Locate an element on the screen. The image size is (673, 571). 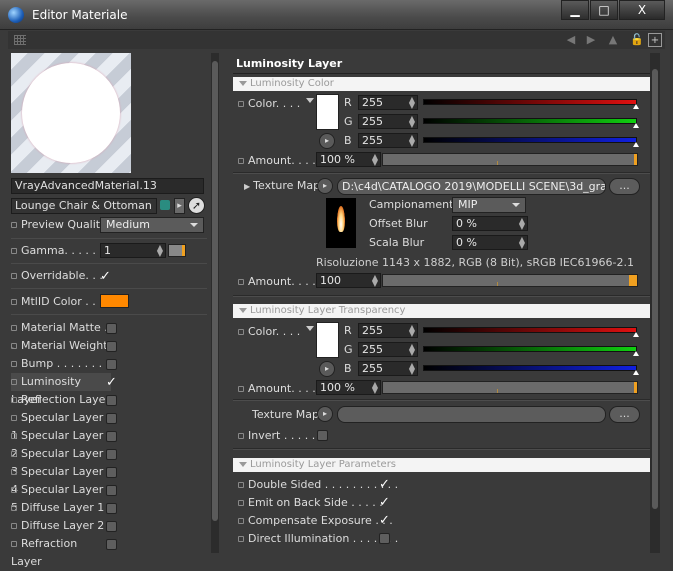
t-texture-path-field is located at coordinates (471, 414).